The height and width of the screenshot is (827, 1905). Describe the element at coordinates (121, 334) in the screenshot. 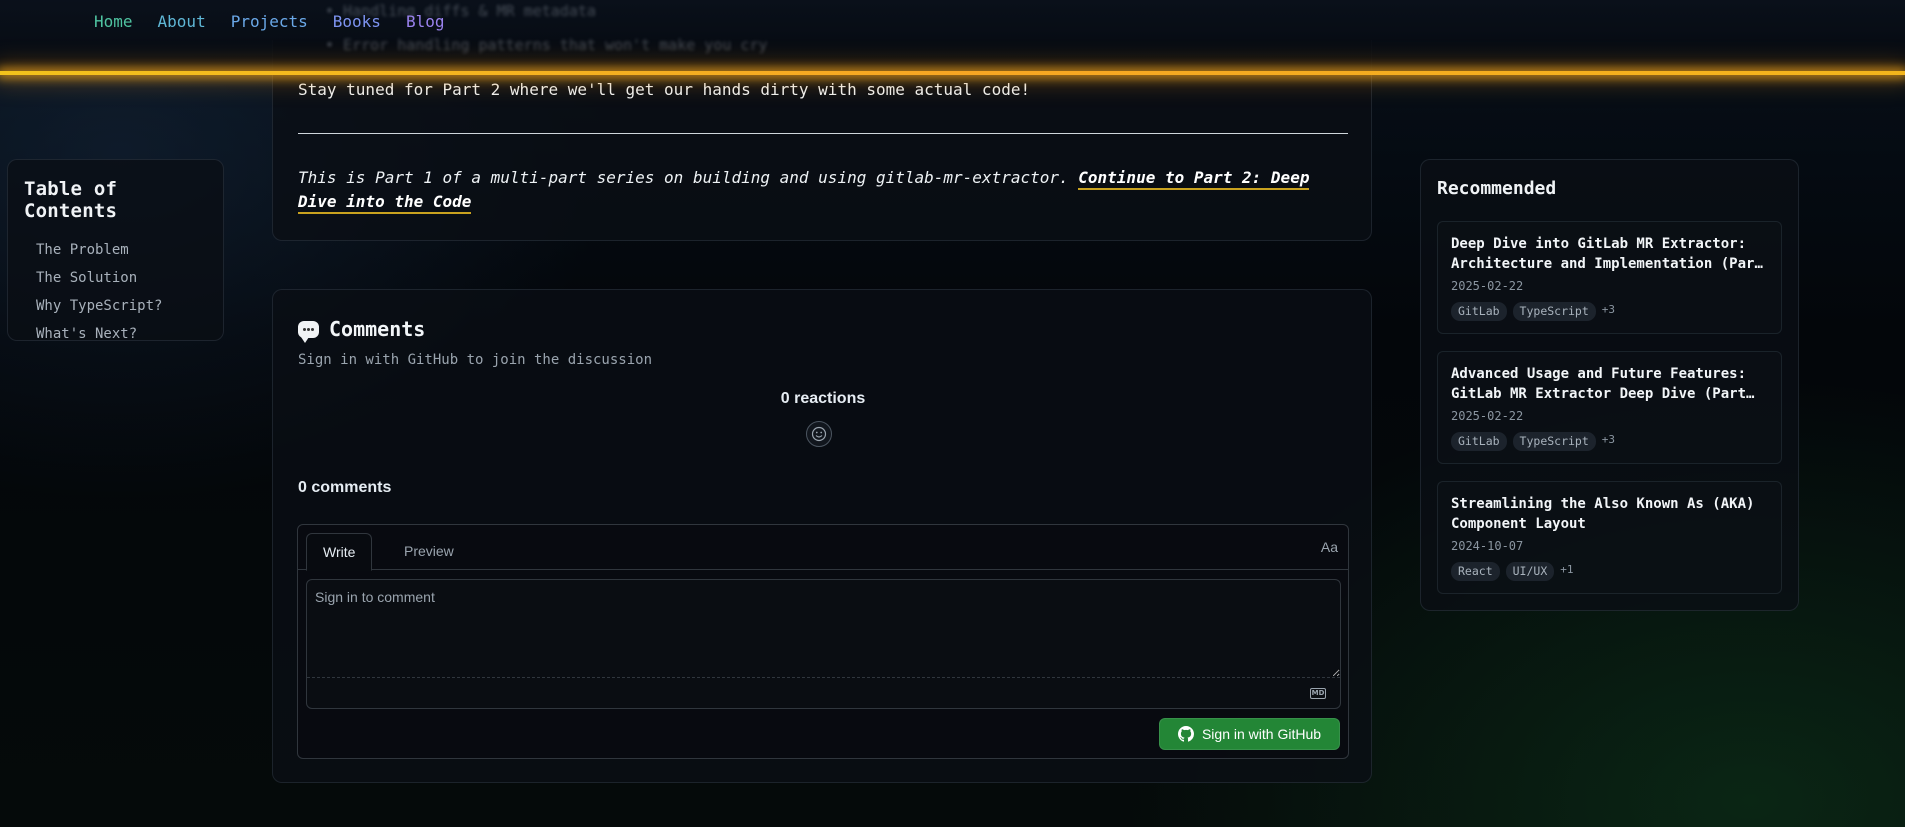

I see `toc-item-whats-next: What's Next?` at that location.